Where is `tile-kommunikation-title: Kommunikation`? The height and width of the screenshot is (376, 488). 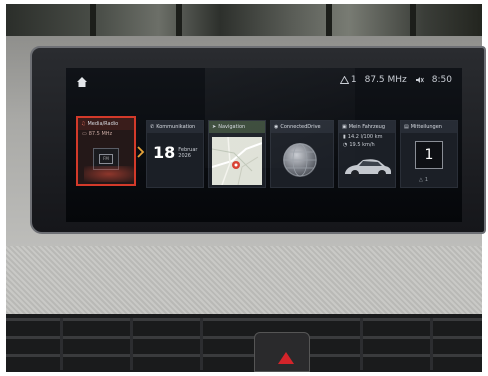 tile-kommunikation-title: Kommunikation is located at coordinates (176, 127).